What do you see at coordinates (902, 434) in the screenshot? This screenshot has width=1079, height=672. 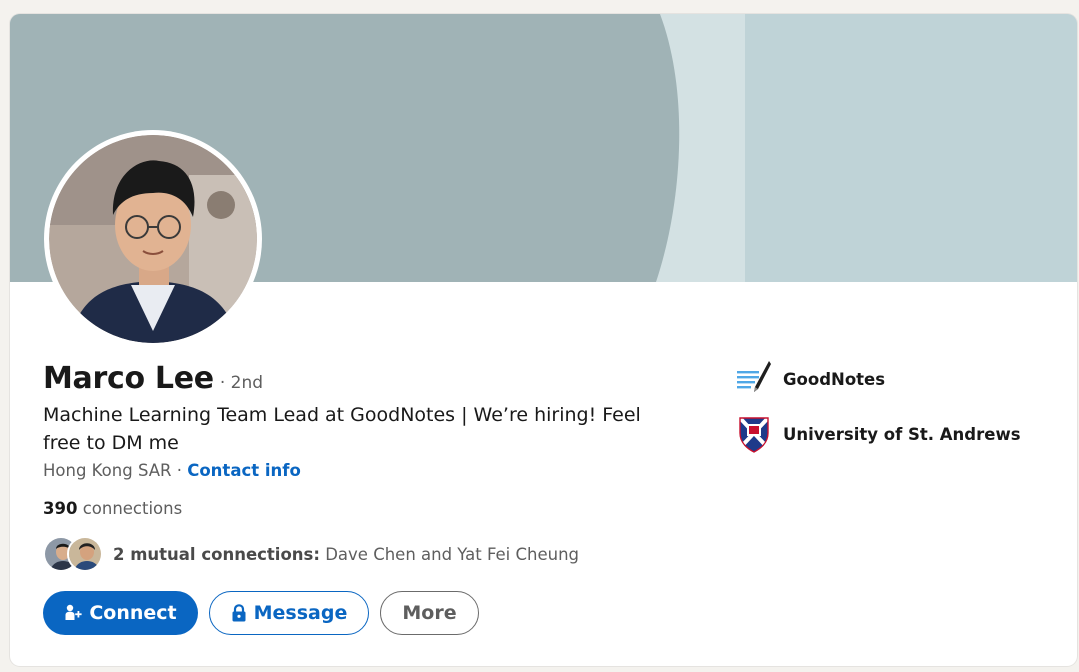 I see `org-name: University of St. Andrews` at bounding box center [902, 434].